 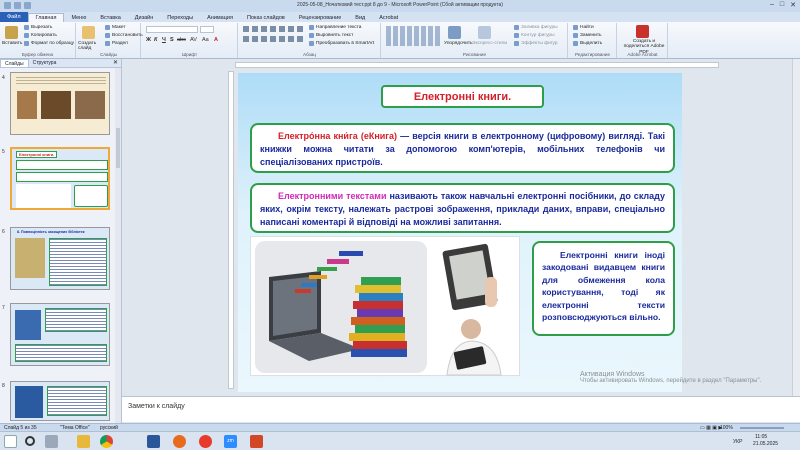 What do you see at coordinates (538, 35) in the screenshot?
I see `shape-outline-label: Контур фигуры` at bounding box center [538, 35].